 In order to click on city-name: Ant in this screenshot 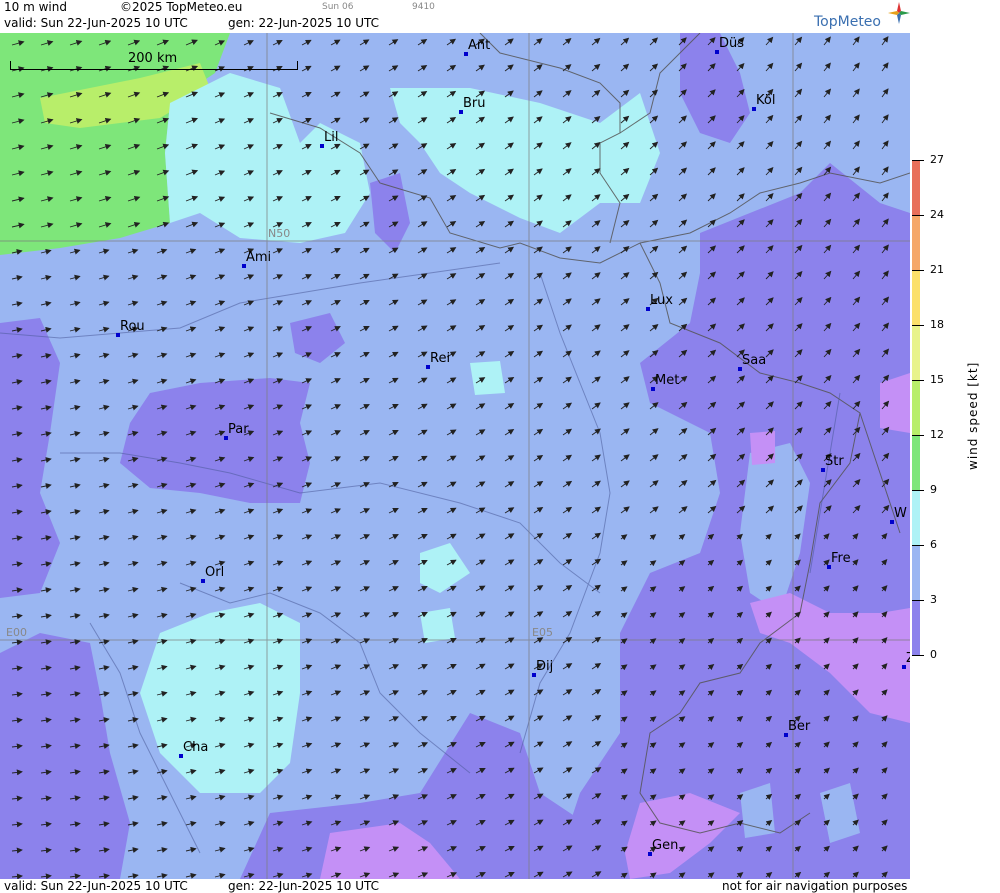, I will do `click(479, 45)`.